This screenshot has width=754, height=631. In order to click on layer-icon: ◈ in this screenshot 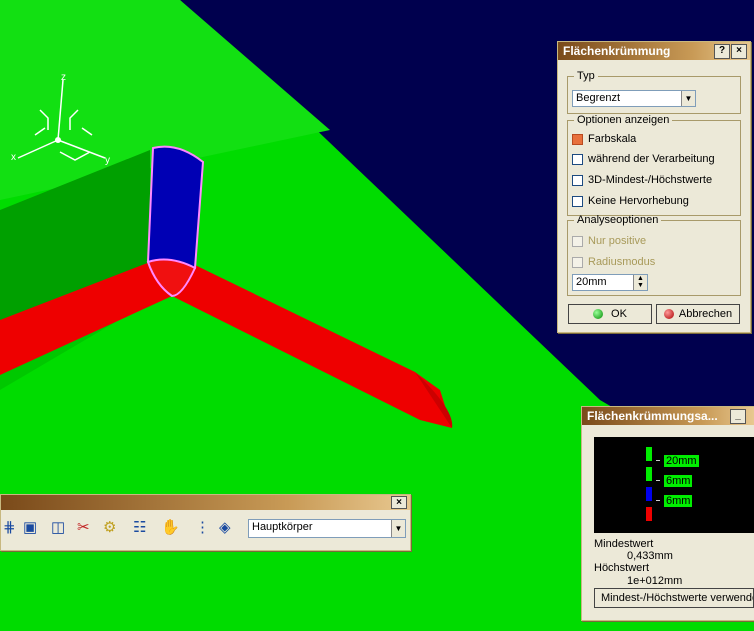, I will do `click(225, 527)`.